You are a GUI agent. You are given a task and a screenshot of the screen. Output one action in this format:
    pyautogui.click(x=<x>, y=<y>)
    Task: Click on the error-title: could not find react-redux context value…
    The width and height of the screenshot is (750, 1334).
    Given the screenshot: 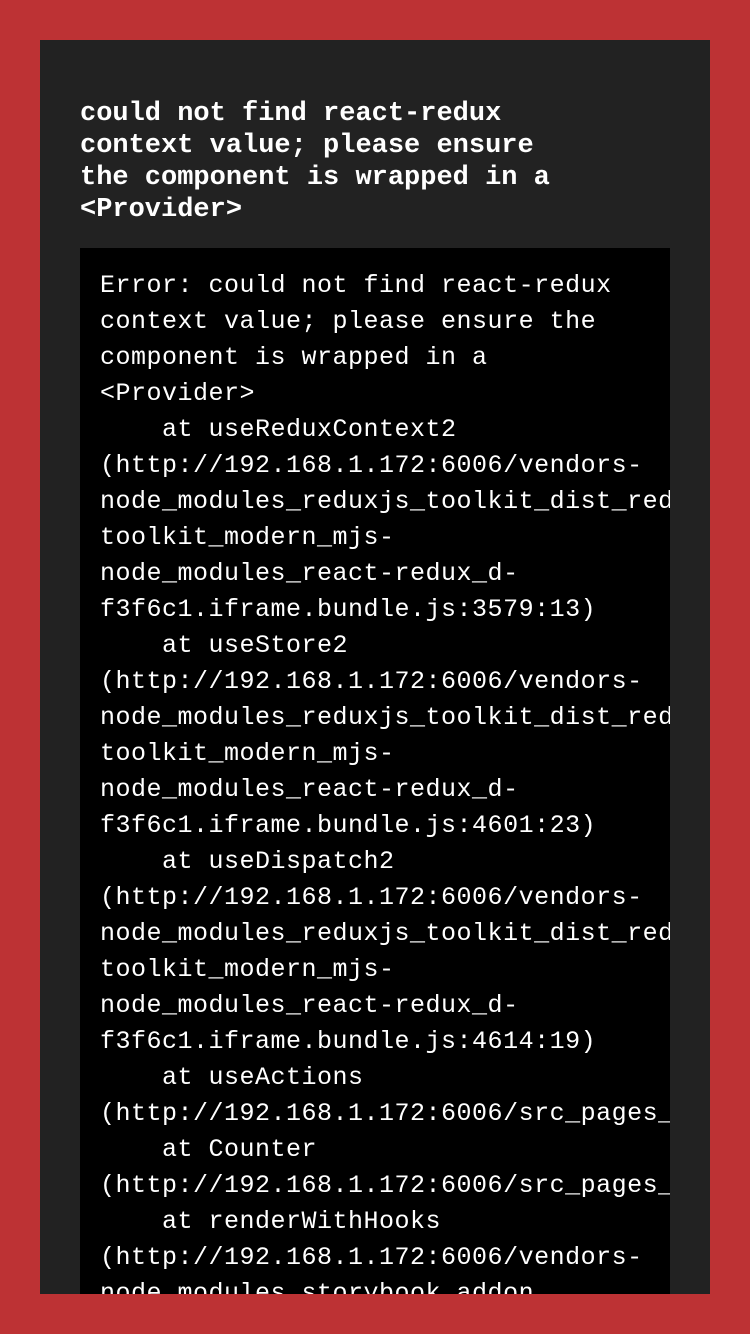 What is the action you would take?
    pyautogui.click(x=315, y=162)
    